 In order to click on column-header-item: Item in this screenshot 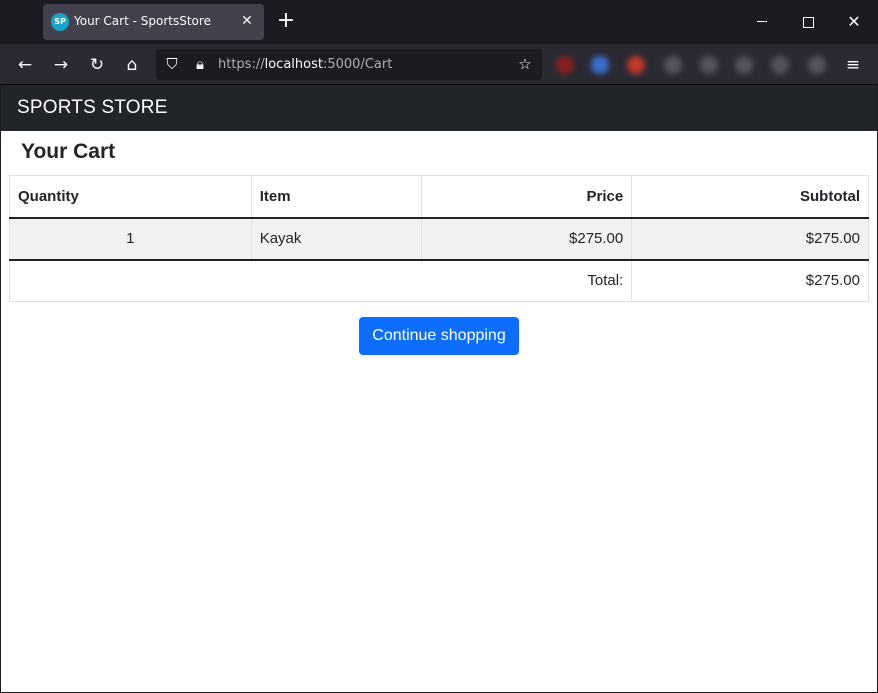, I will do `click(336, 197)`.